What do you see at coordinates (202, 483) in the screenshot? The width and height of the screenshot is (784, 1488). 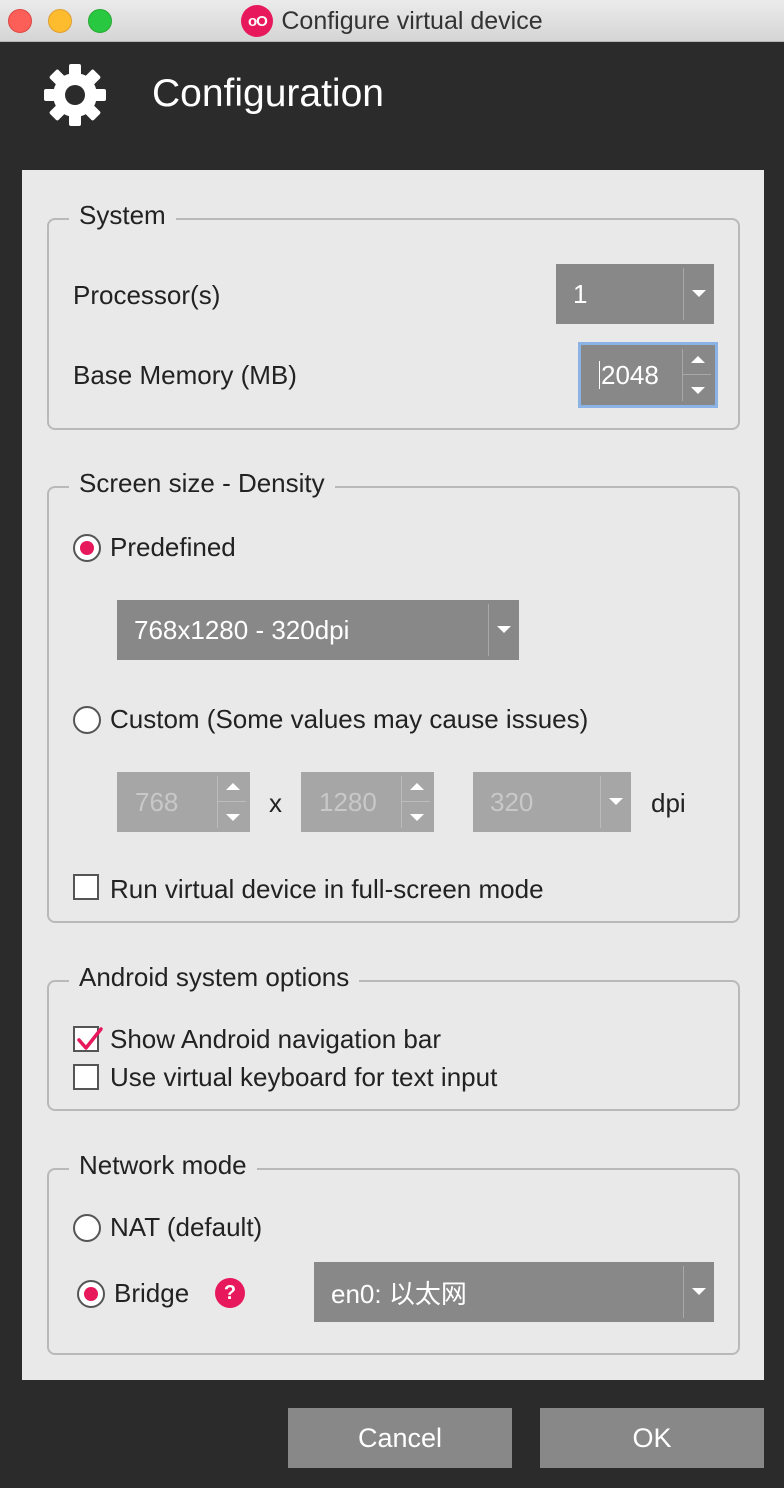 I see `screen-legend: Screen size - Density` at bounding box center [202, 483].